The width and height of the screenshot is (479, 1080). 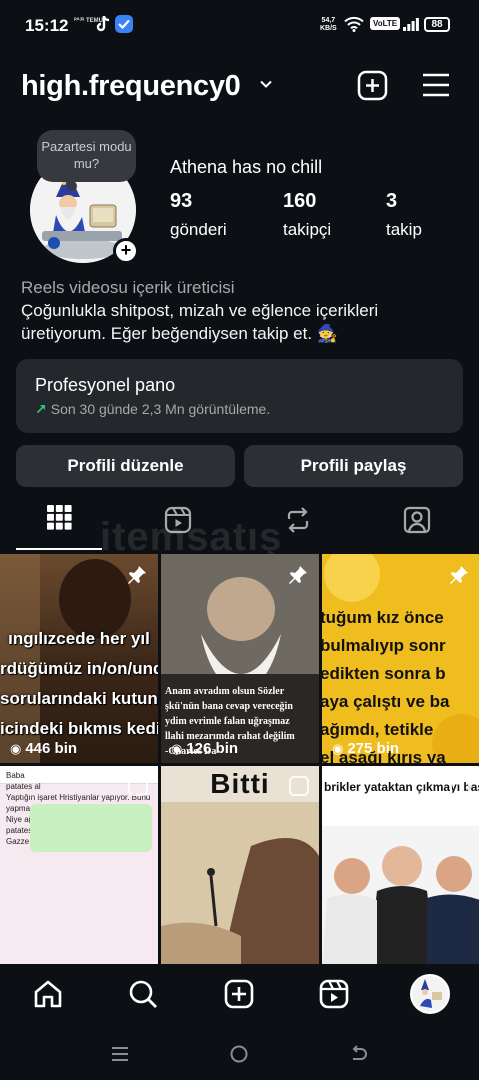 I want to click on grid-post: brikler yataktan çıkmayı baş, so click(x=400, y=865).